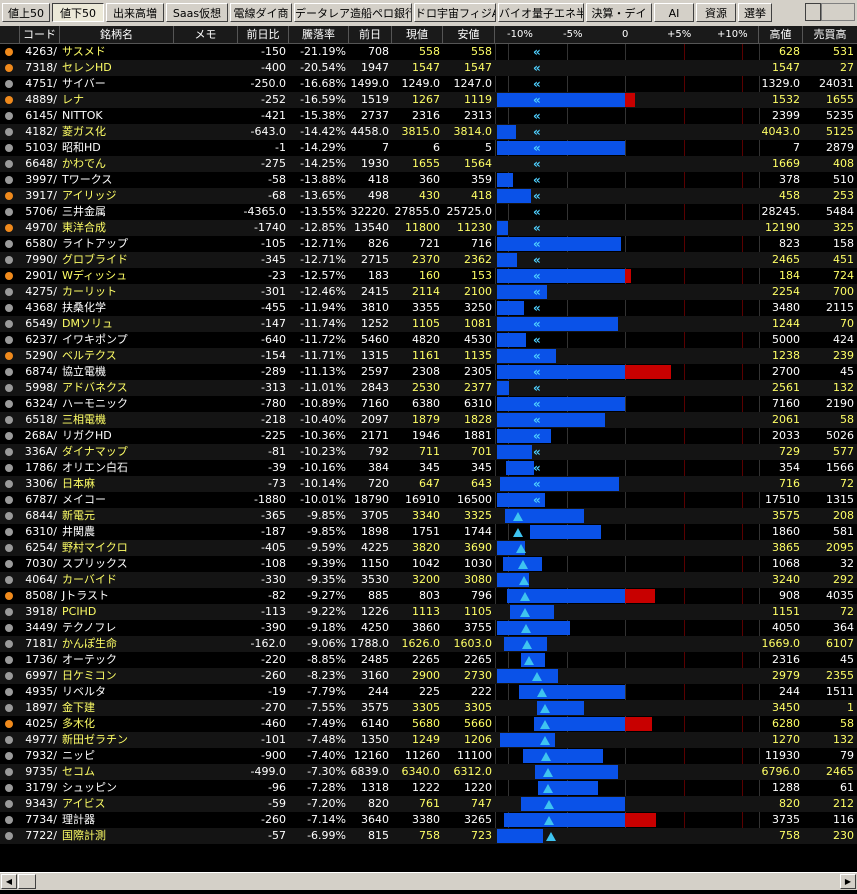  What do you see at coordinates (619, 12) in the screenshot?
I see `tab-8: 決算・デイ` at bounding box center [619, 12].